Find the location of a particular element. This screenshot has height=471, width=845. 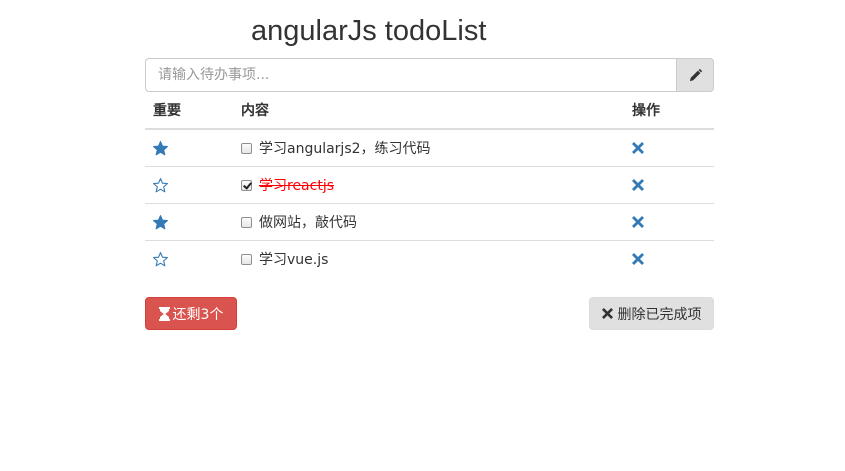

pencil-icon is located at coordinates (695, 74).